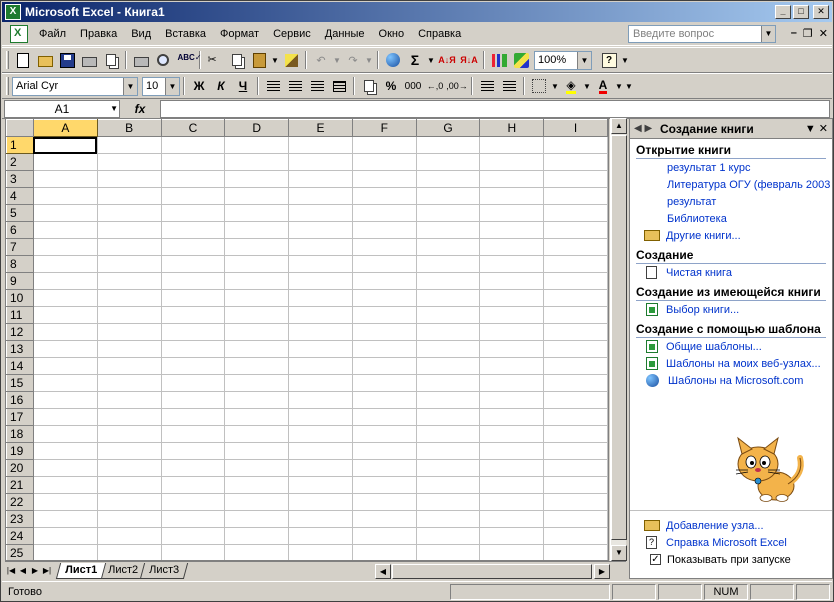 This screenshot has height=602, width=834. What do you see at coordinates (731, 272) in the screenshot?
I see `blank-workbook-link: Чистая книга` at bounding box center [731, 272].